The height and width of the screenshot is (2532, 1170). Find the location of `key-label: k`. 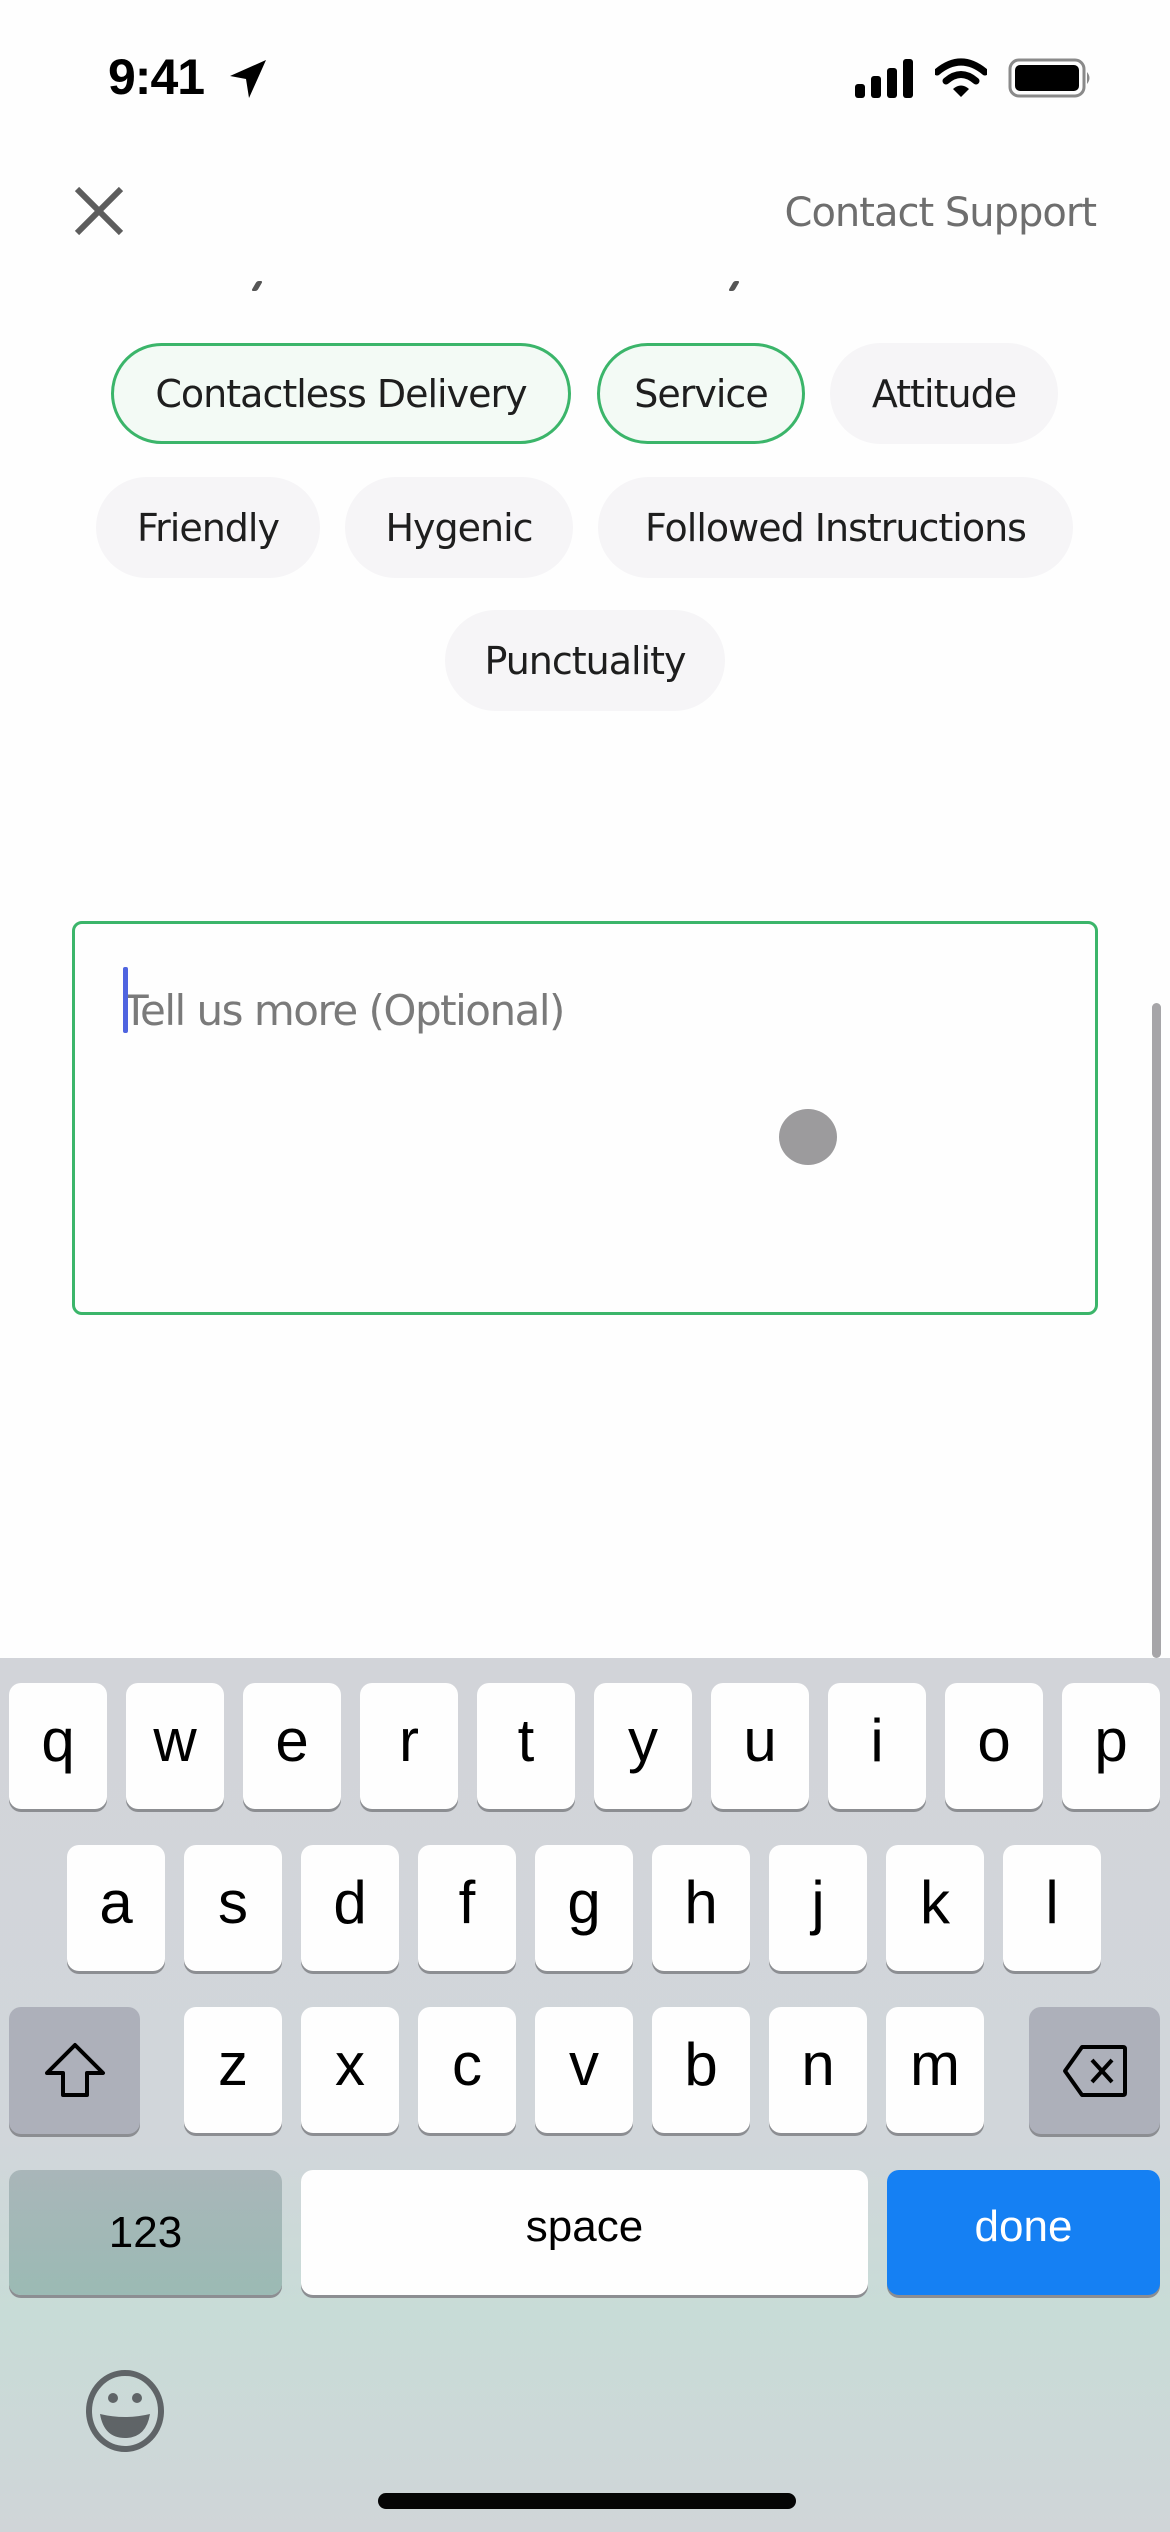

key-label: k is located at coordinates (935, 1902).